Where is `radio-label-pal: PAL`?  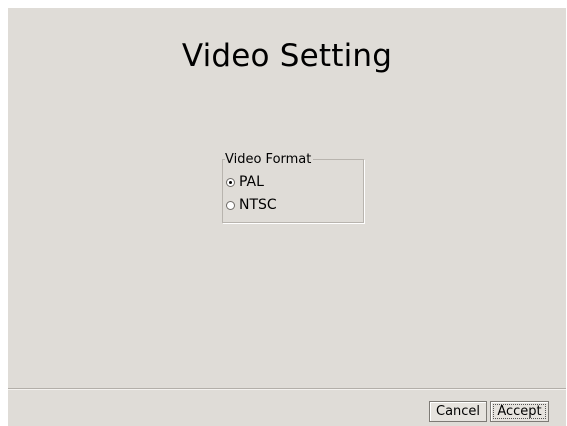 radio-label-pal: PAL is located at coordinates (251, 182).